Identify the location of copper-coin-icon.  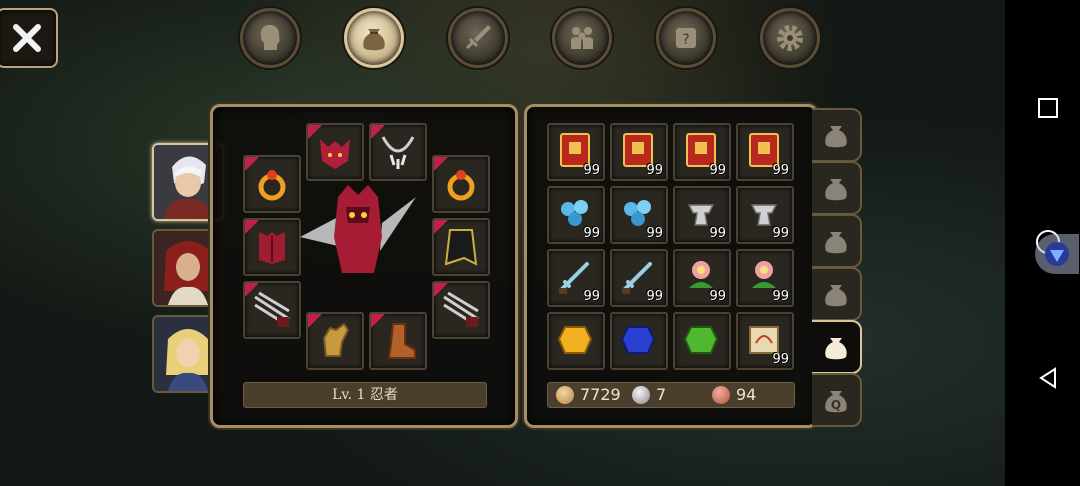
(721, 395).